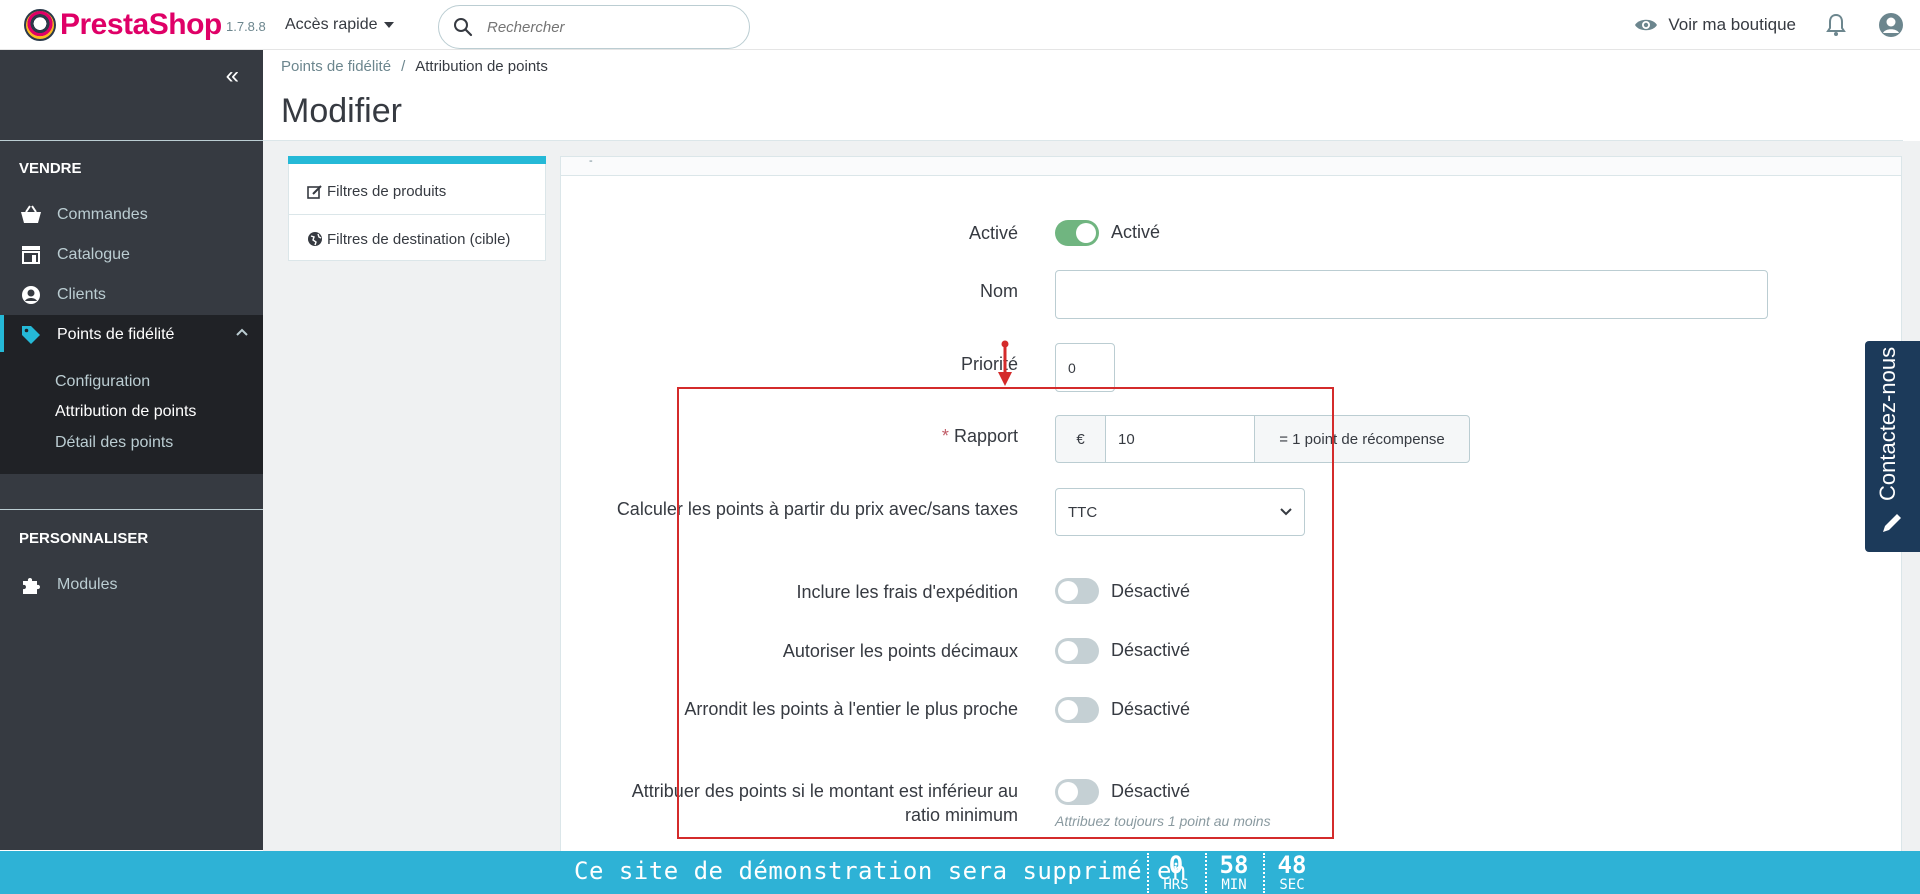  Describe the element at coordinates (31, 335) in the screenshot. I see `tag-icon` at that location.